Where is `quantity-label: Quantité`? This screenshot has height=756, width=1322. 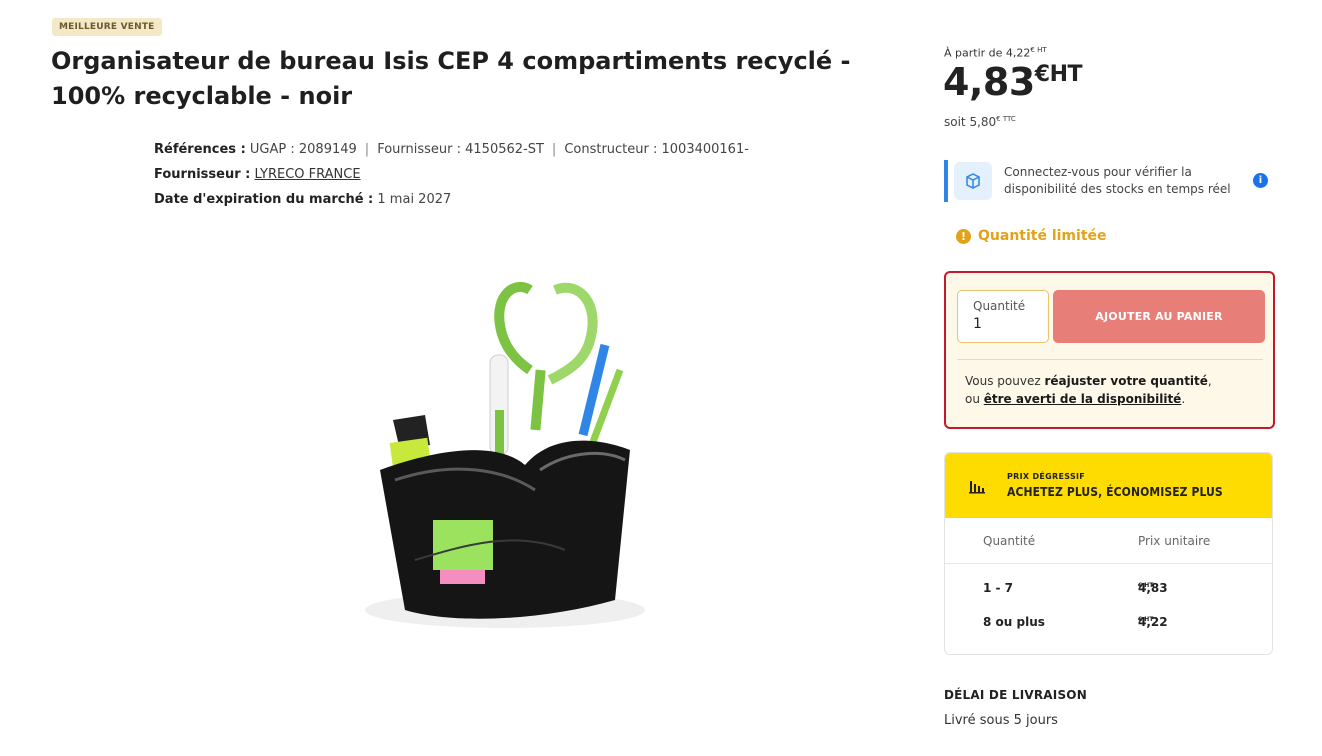
quantity-label: Quantité is located at coordinates (999, 306).